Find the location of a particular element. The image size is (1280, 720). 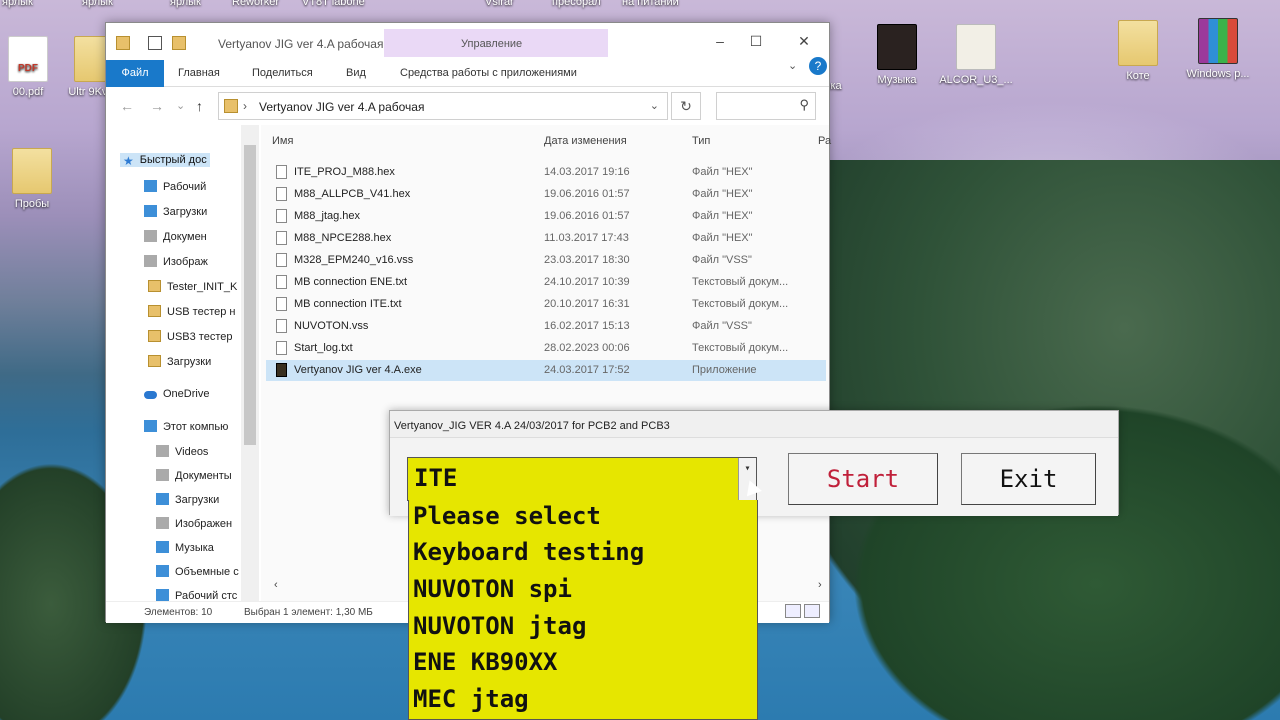

chevron-down-icon: ⌄ is located at coordinates (654, 105).